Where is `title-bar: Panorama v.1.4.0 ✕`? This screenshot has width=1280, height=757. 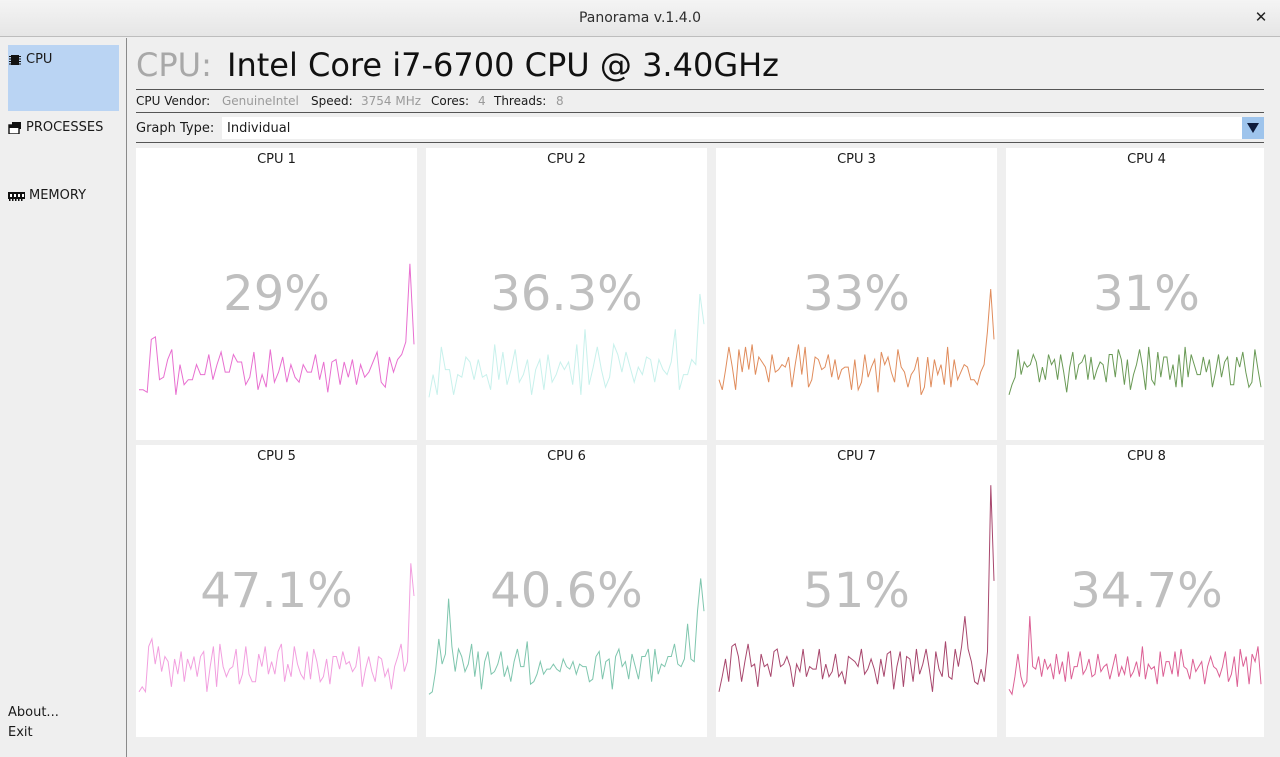
title-bar: Panorama v.1.4.0 ✕ is located at coordinates (640, 18).